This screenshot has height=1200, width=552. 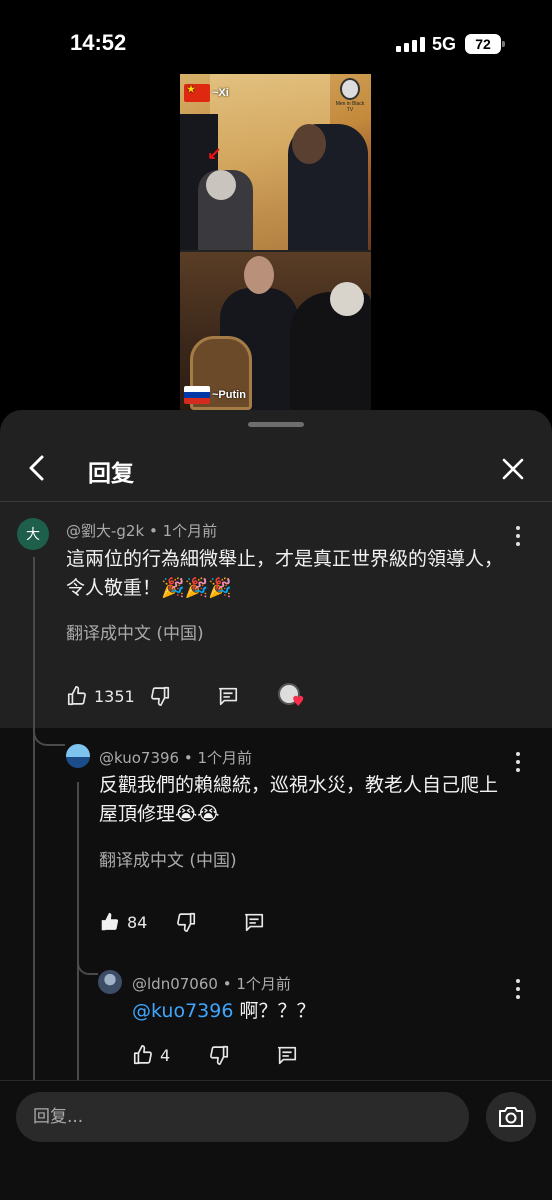 I want to click on sheet-title: 回复, so click(x=111, y=474).